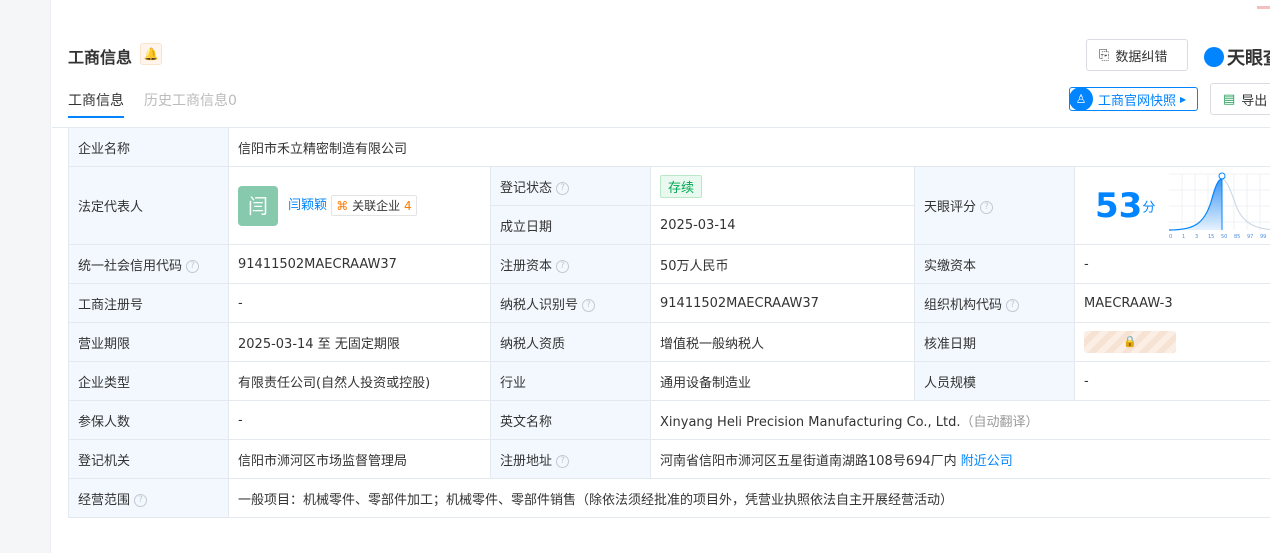 The width and height of the screenshot is (1270, 553). Describe the element at coordinates (407, 206) in the screenshot. I see `related-count: 4` at that location.